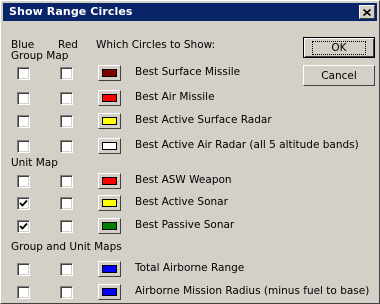 This screenshot has width=380, height=304. What do you see at coordinates (40, 56) in the screenshot?
I see `section-label: Group Map` at bounding box center [40, 56].